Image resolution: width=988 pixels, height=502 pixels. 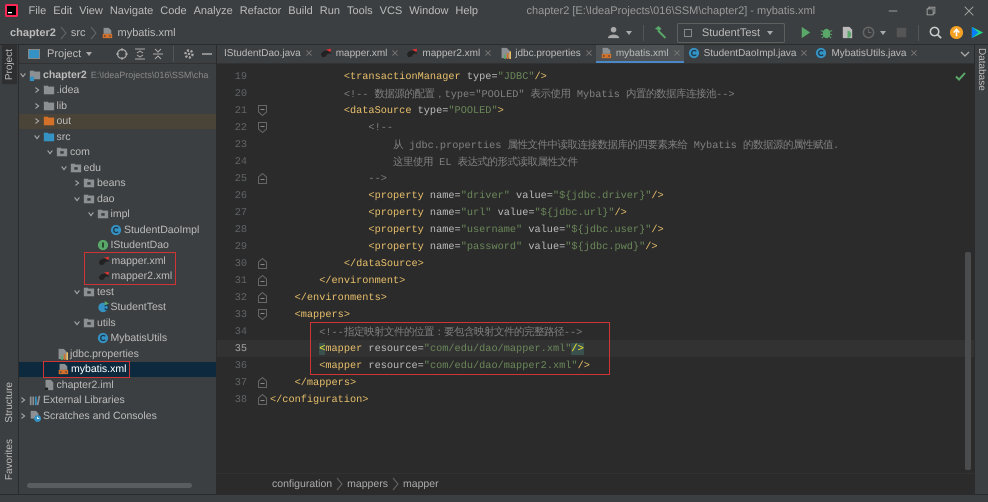 I want to click on tool-window-tab: Project, so click(x=9, y=64).